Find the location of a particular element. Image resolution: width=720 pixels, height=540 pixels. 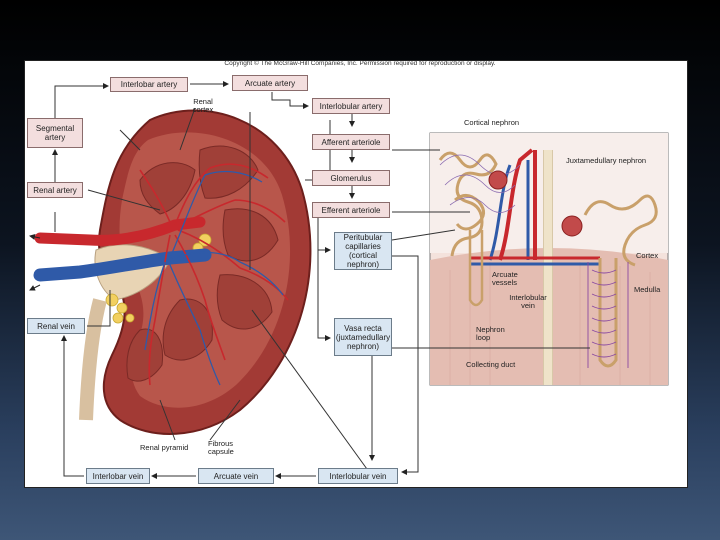

fibrous-capsule-label: Fibrous capsule is located at coordinates (221, 447).